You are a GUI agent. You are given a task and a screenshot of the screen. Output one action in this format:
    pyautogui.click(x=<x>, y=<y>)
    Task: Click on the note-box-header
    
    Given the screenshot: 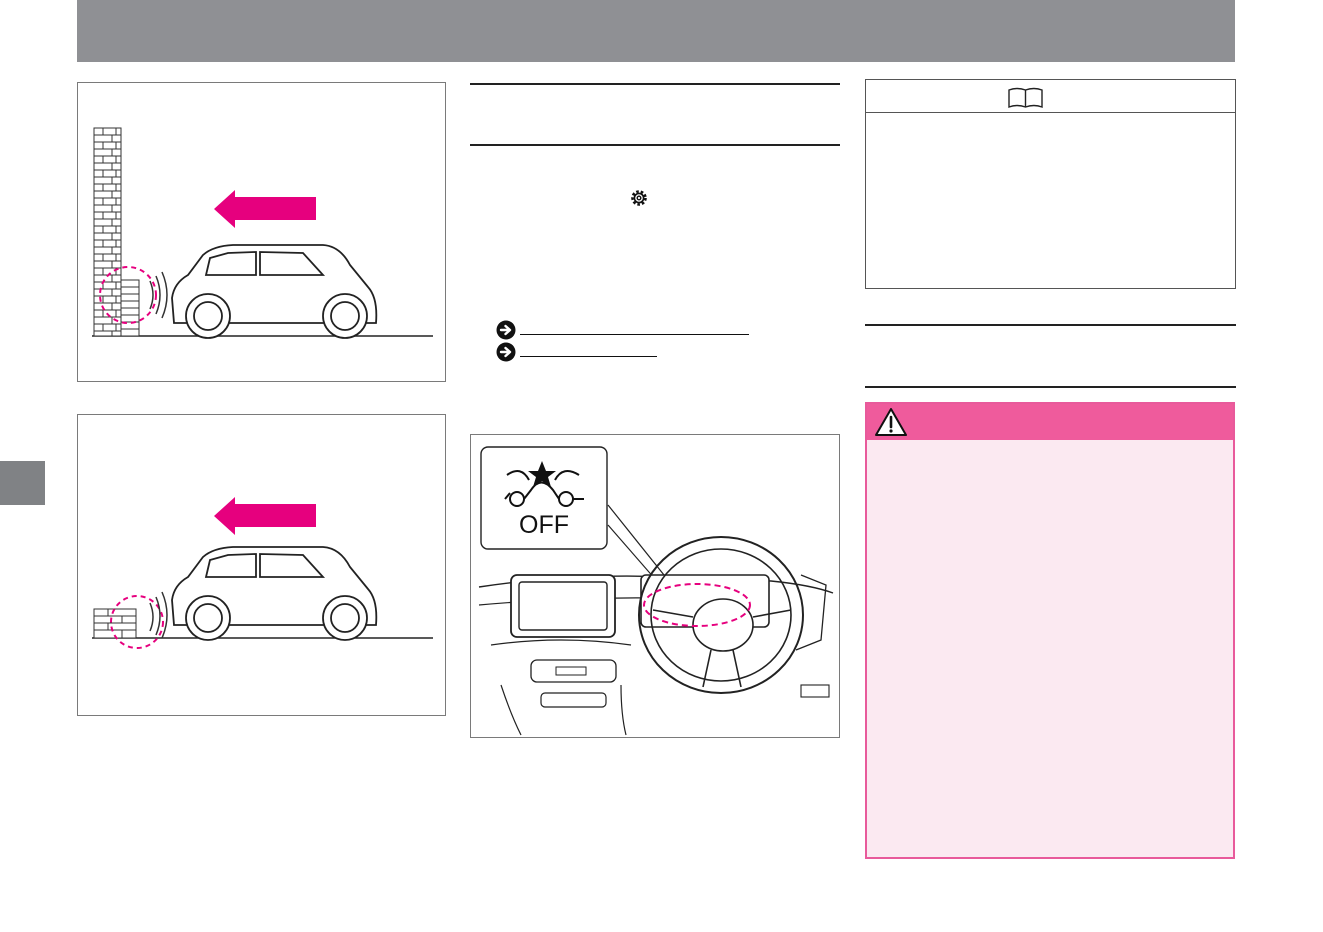 What is the action you would take?
    pyautogui.click(x=1050, y=96)
    